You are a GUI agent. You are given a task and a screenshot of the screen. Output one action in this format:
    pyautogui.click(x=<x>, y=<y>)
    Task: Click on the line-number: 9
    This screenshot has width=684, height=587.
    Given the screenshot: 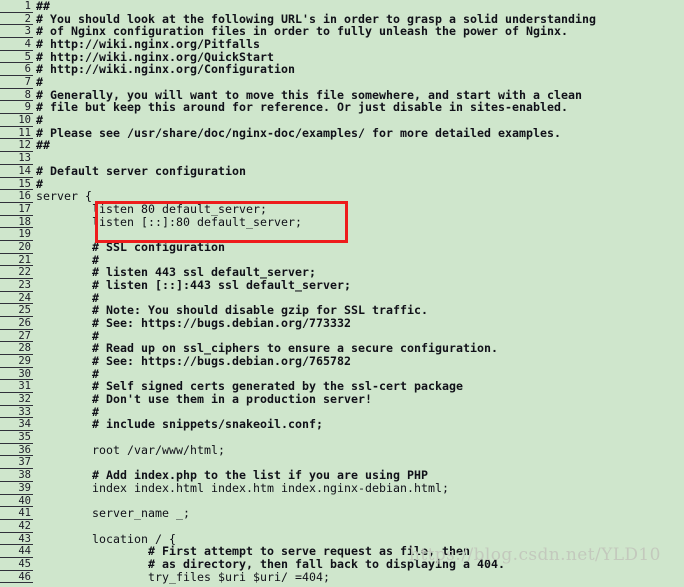 What is the action you would take?
    pyautogui.click(x=16, y=108)
    